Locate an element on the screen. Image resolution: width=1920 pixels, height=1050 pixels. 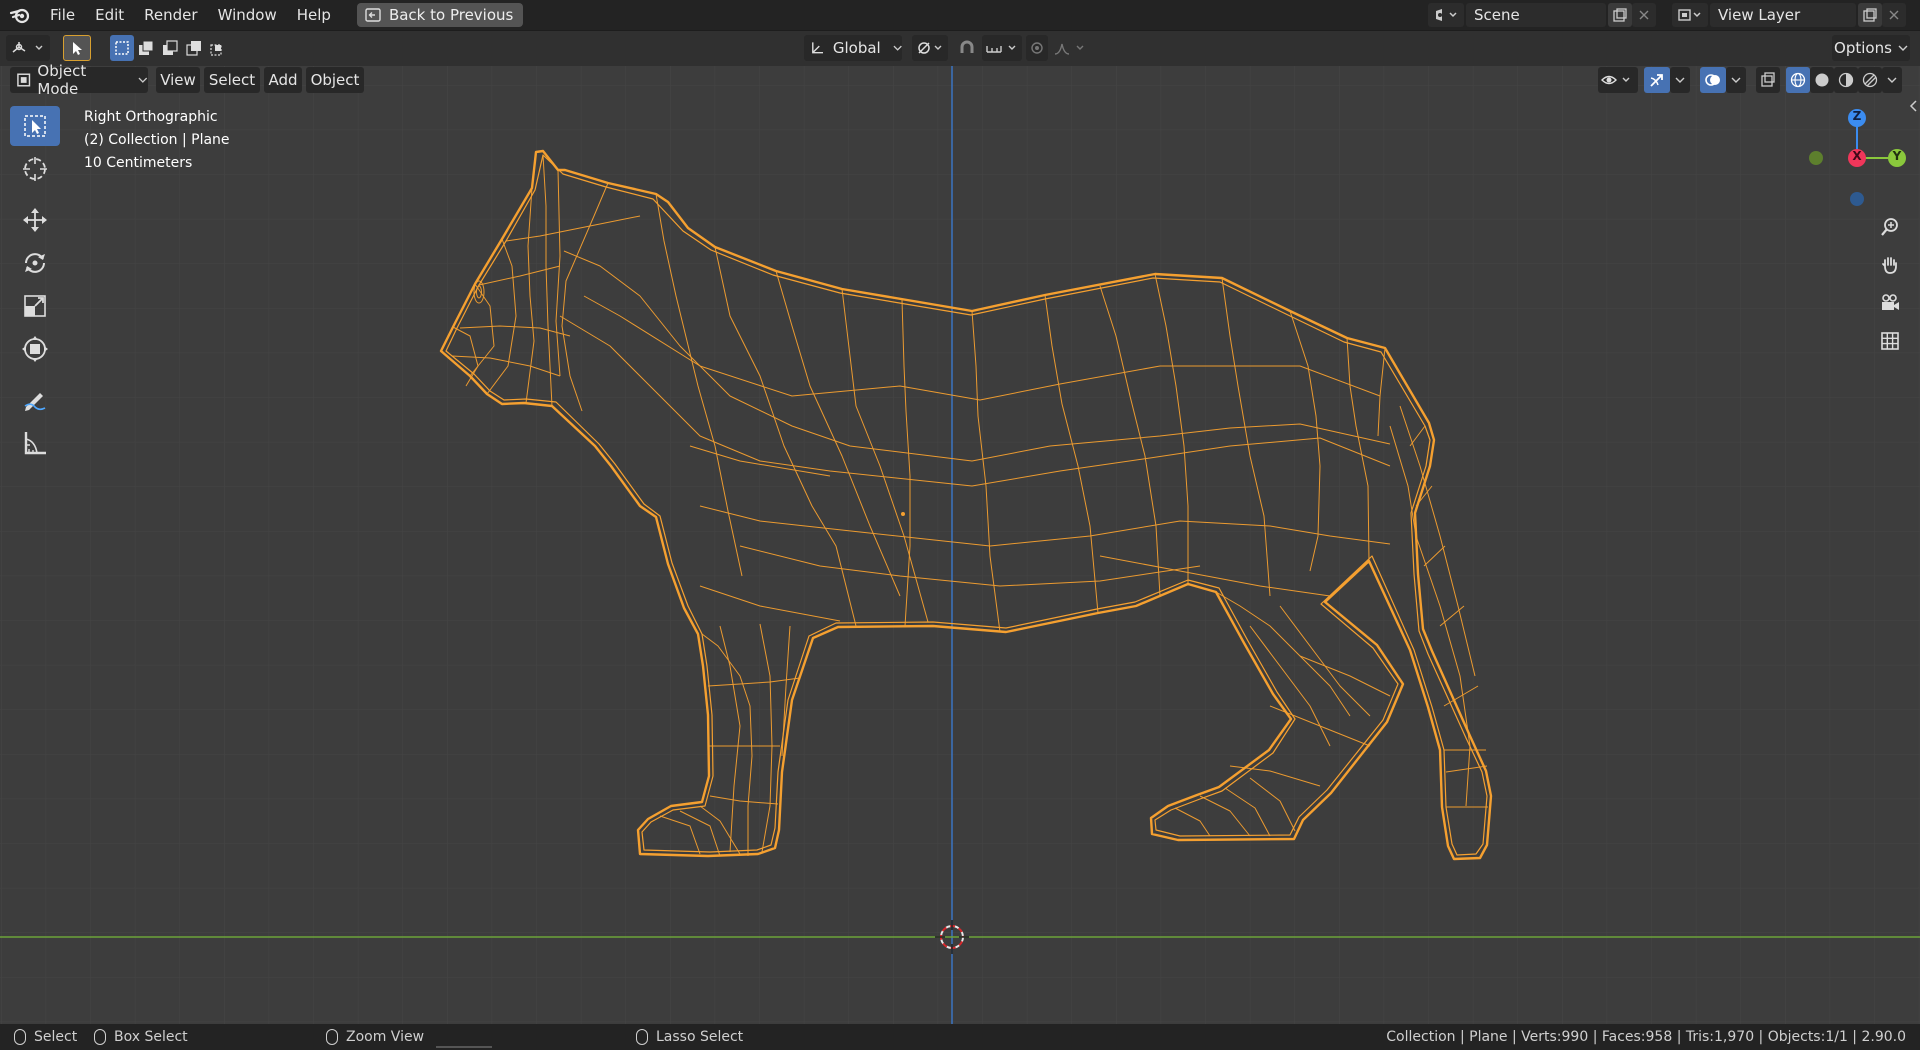
select-mode-intersect-button is located at coordinates (218, 48).